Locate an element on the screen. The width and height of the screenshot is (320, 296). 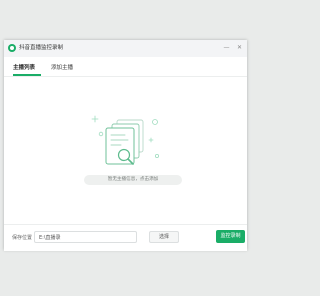
active-tab-indicator is located at coordinates (27, 75).